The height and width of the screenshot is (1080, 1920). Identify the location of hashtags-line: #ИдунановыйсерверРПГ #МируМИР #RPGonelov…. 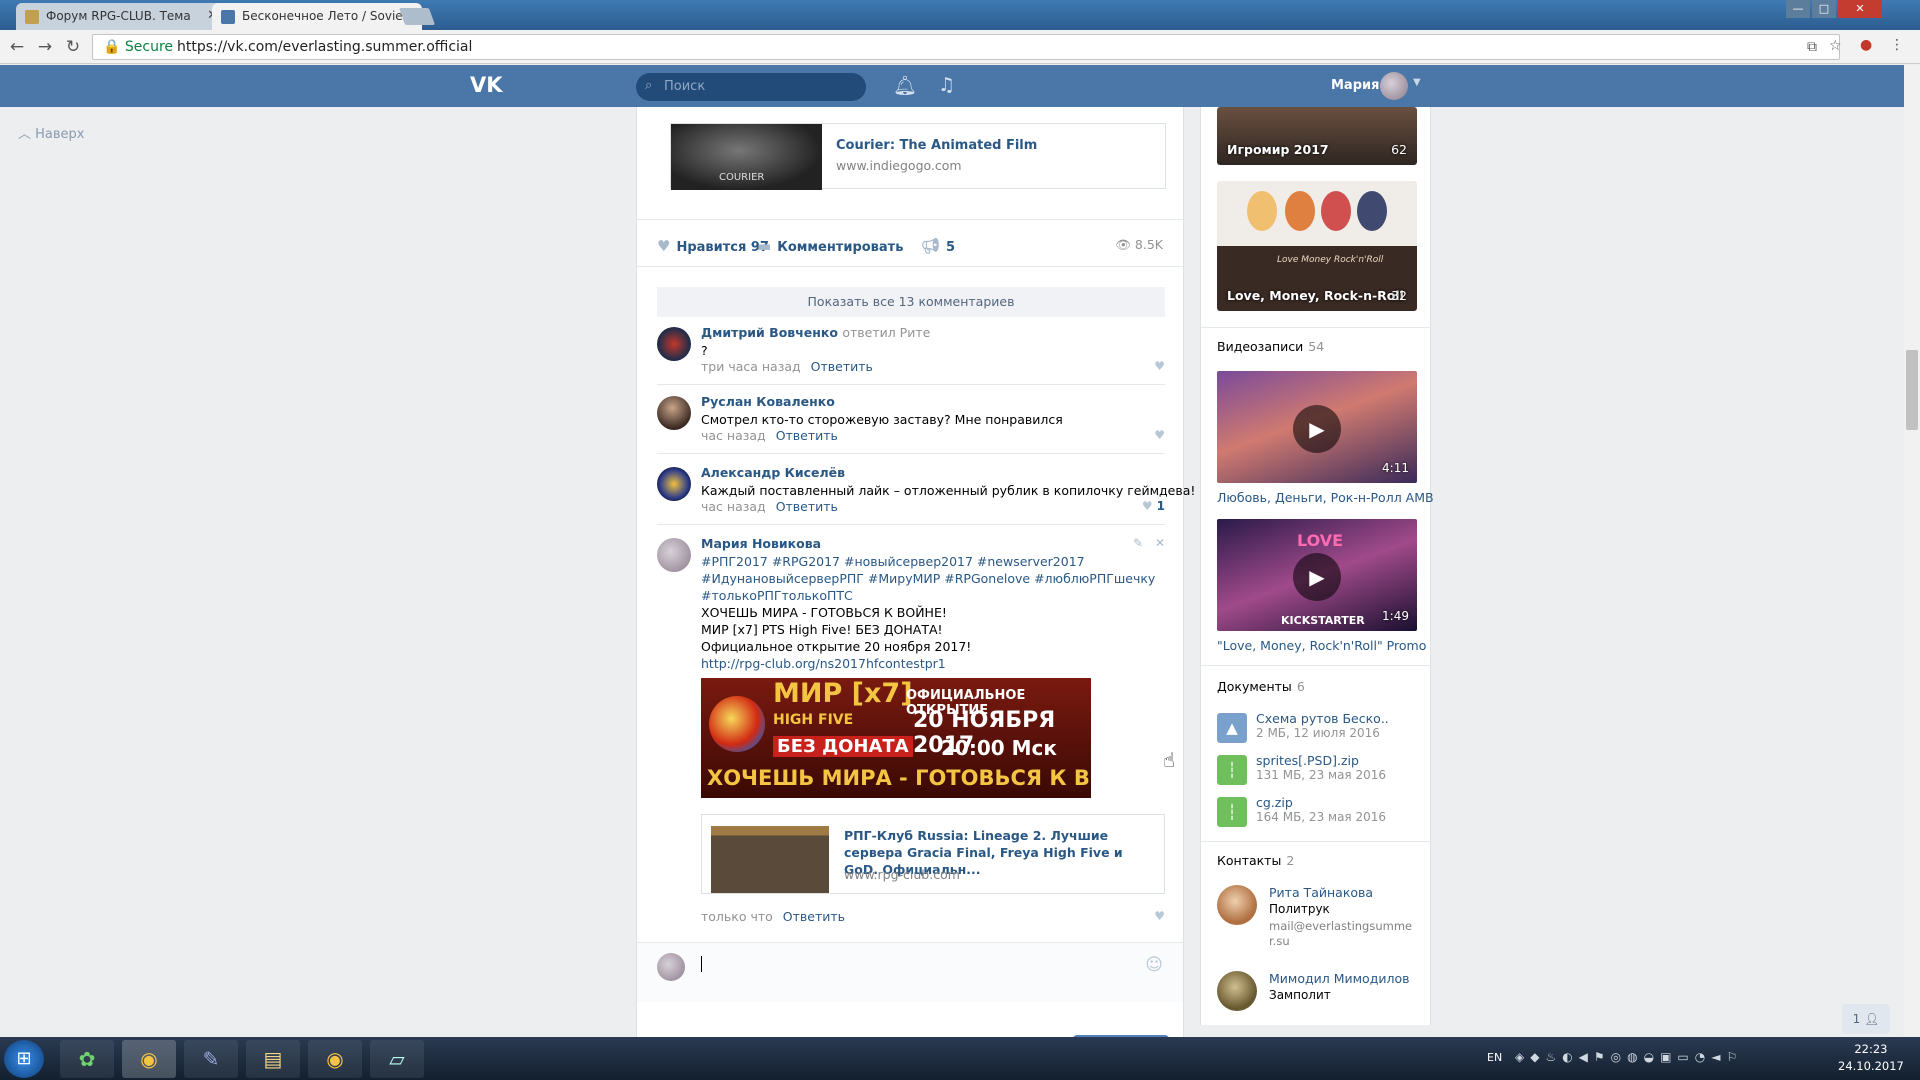
(928, 578).